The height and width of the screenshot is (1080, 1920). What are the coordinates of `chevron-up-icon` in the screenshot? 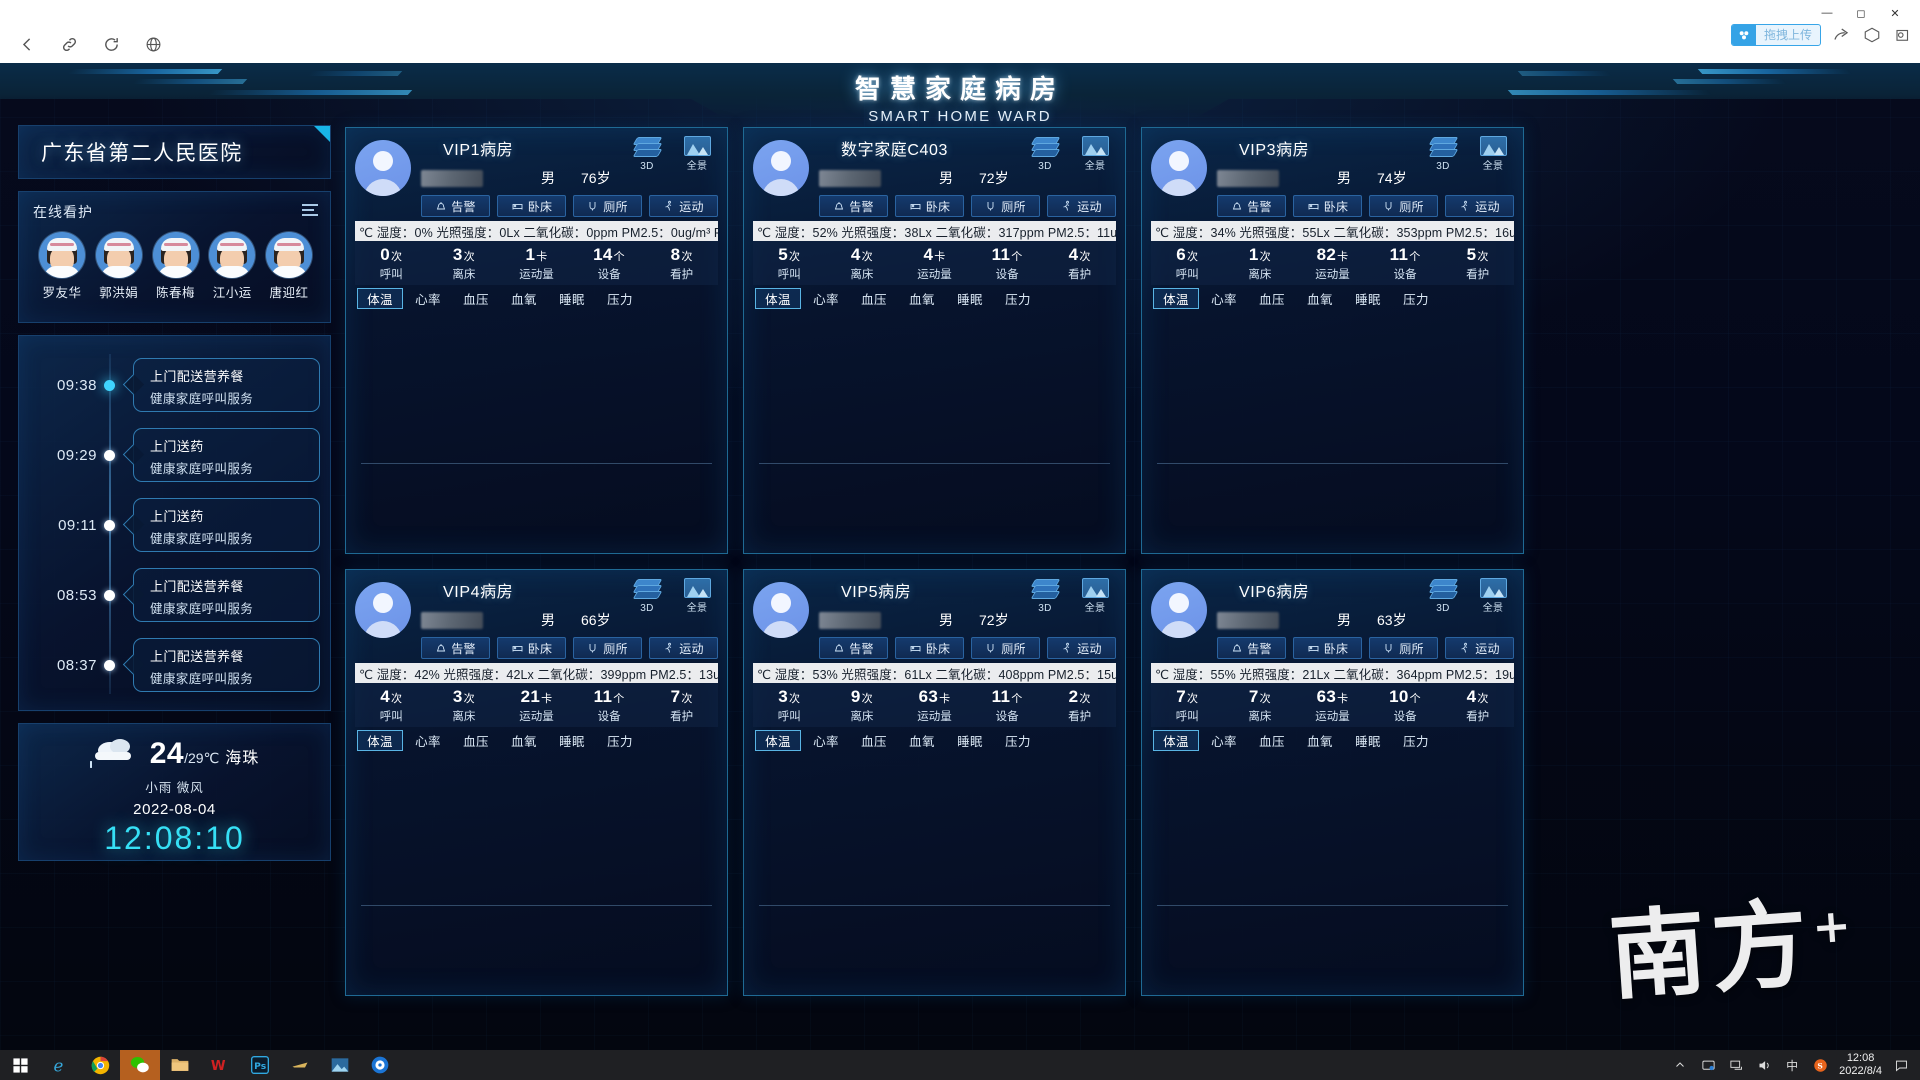 It's located at (1680, 1065).